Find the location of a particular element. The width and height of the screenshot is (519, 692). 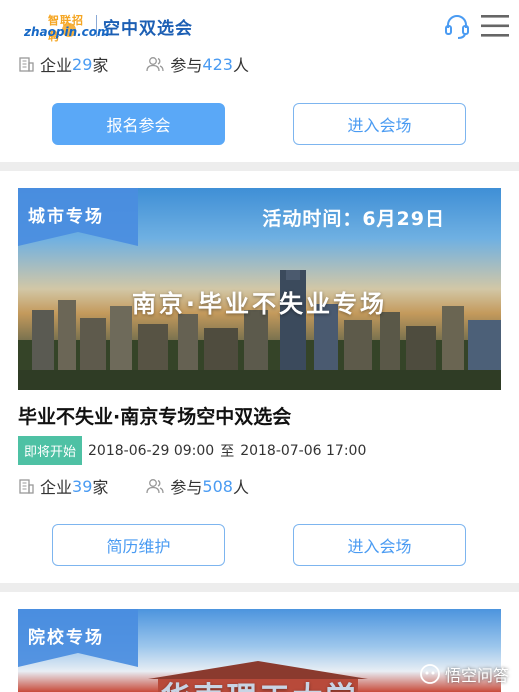

participants-stat: 参与 423 人 is located at coordinates (197, 64).